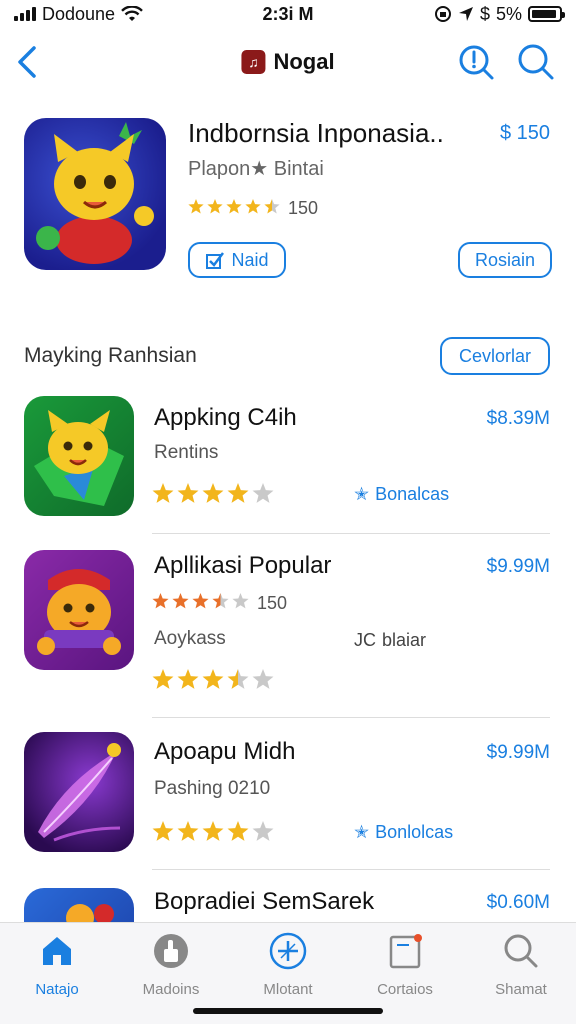 The image size is (576, 1024). What do you see at coordinates (79, 456) in the screenshot?
I see `cat-app-icon` at bounding box center [79, 456].